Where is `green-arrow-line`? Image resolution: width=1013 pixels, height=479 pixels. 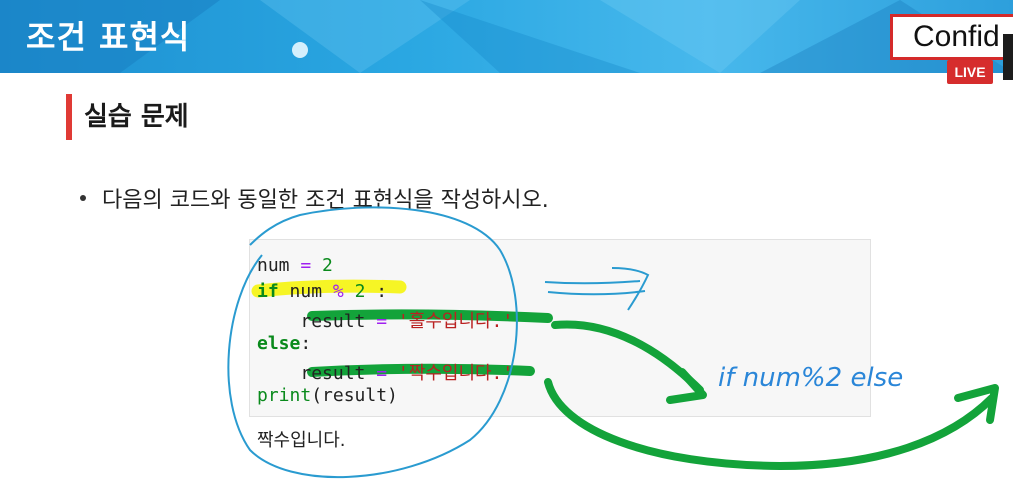
green-arrow-line is located at coordinates (627, 357).